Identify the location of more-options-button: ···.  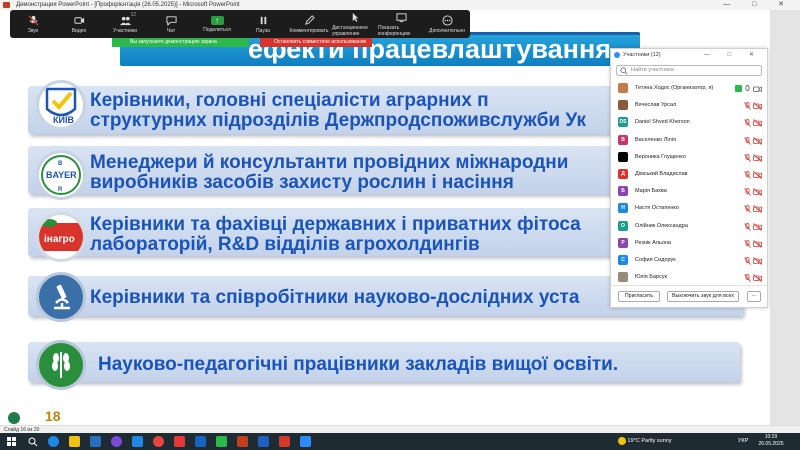
(754, 296).